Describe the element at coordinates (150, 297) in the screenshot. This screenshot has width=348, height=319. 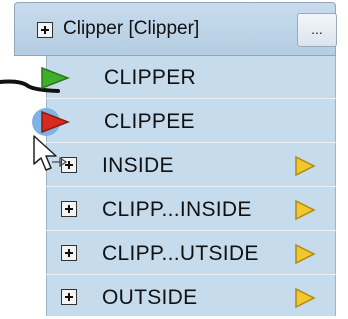
I see `port-label: OUTSIDE` at that location.